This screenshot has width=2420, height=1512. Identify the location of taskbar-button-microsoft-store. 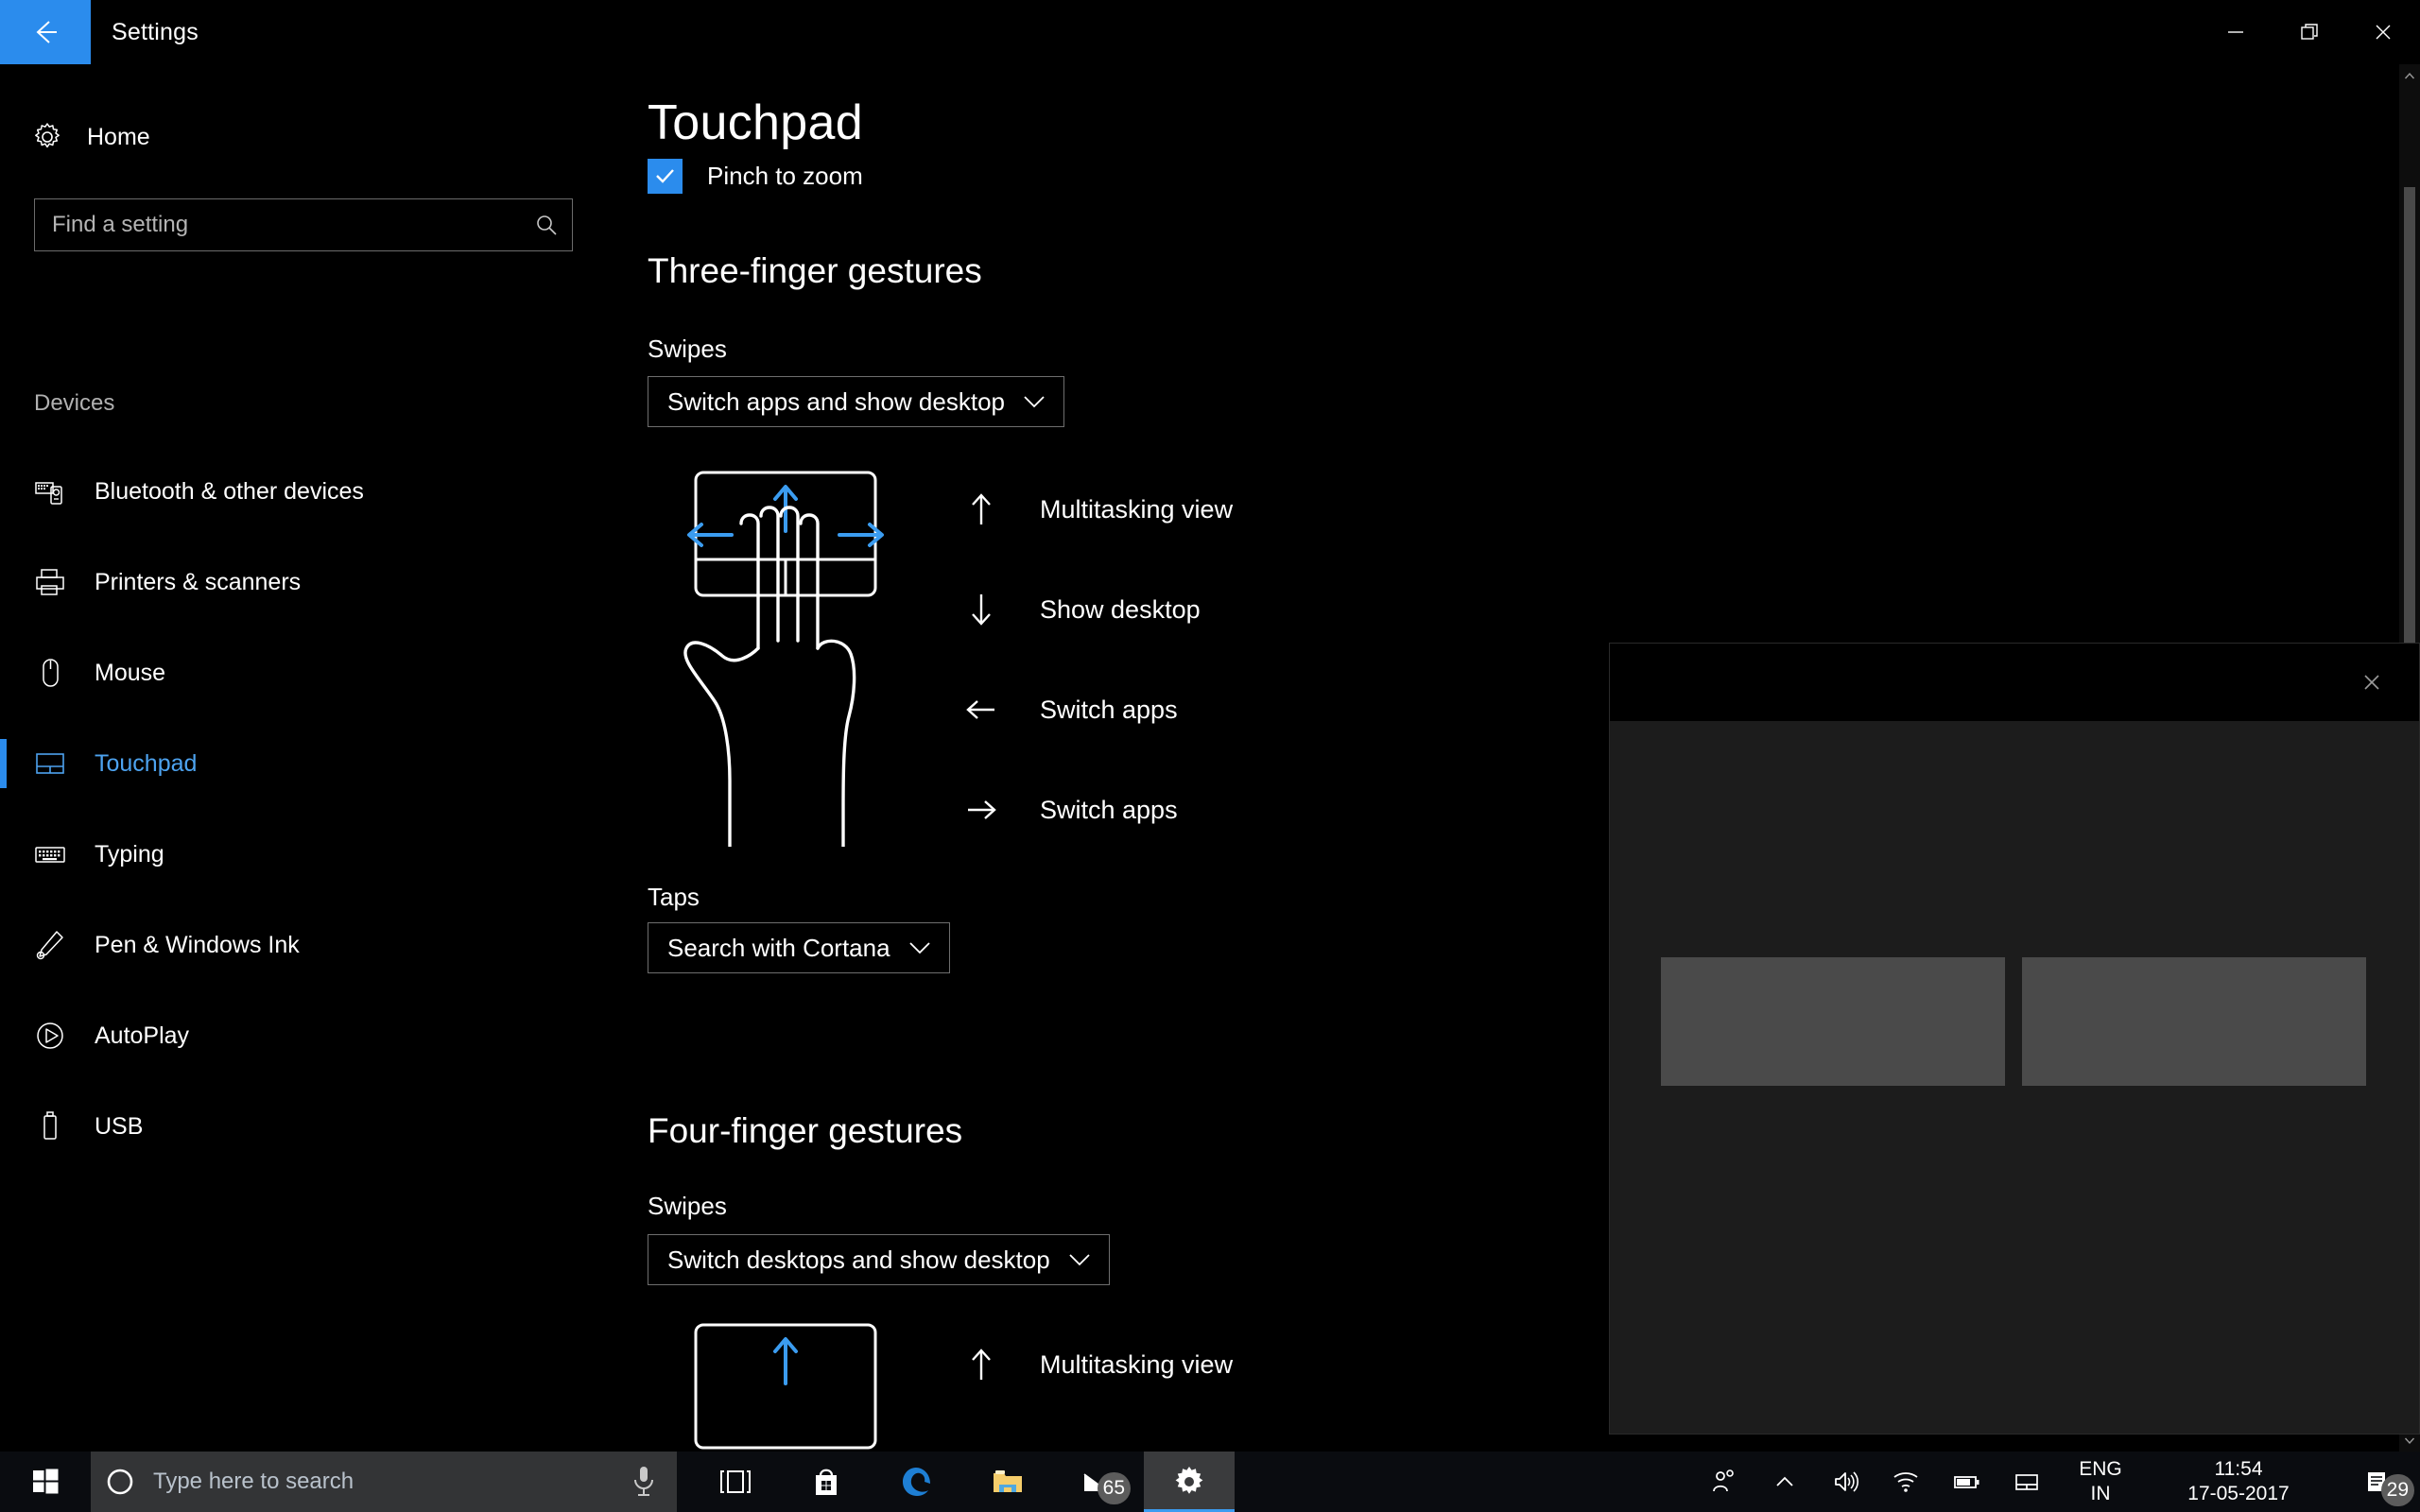
(826, 1482).